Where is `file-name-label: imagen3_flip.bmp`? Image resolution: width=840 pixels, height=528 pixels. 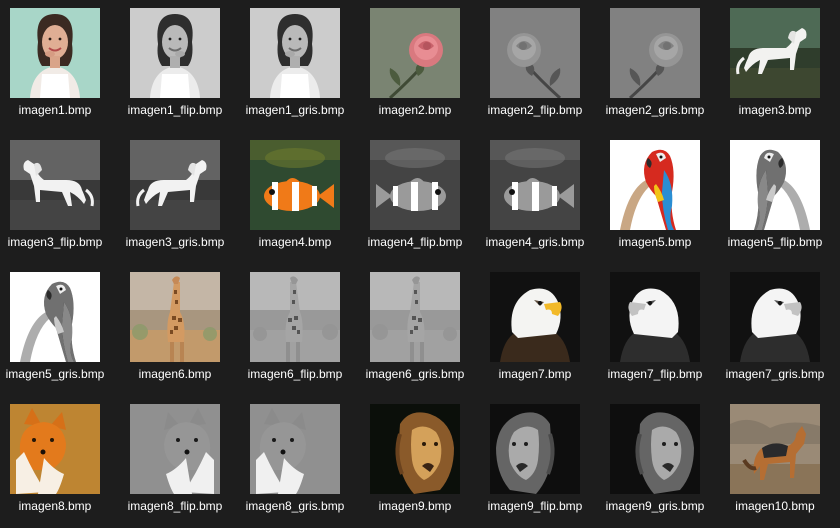 file-name-label: imagen3_flip.bmp is located at coordinates (55, 242).